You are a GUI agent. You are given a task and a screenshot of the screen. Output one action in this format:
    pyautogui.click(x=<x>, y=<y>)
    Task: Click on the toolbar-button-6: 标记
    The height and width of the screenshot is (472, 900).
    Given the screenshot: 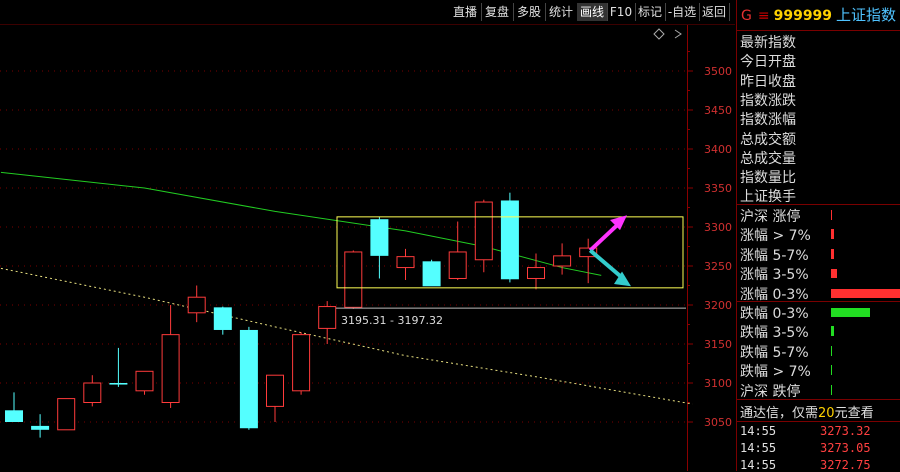 What is the action you would take?
    pyautogui.click(x=650, y=12)
    